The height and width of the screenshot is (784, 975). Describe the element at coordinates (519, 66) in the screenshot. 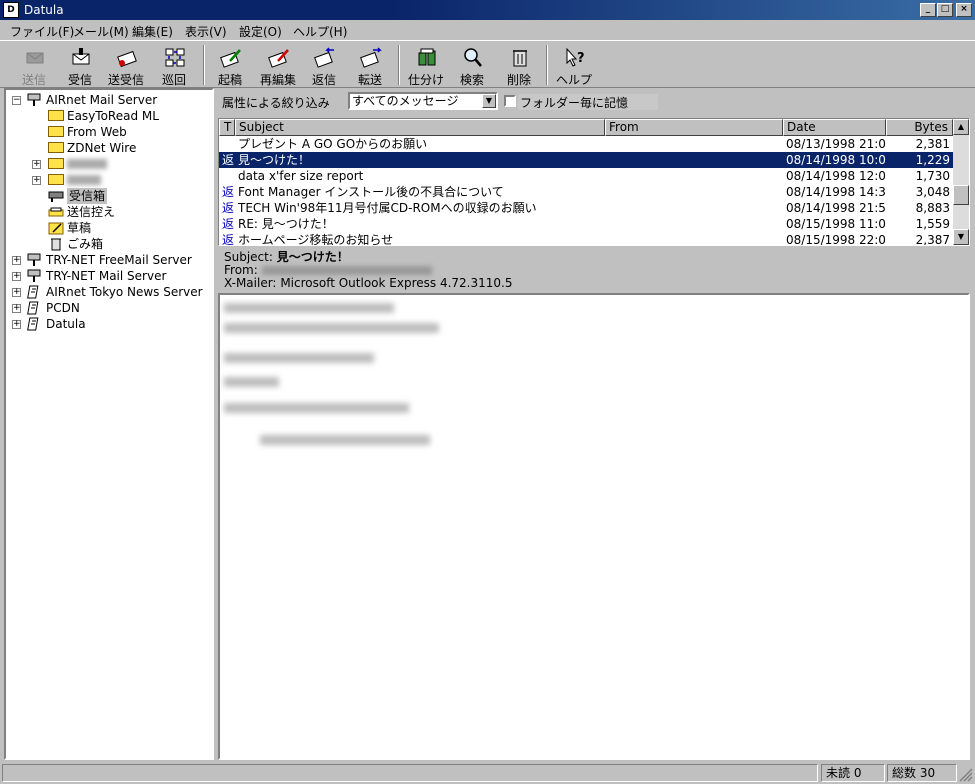

I see `delete-button: 削除` at that location.